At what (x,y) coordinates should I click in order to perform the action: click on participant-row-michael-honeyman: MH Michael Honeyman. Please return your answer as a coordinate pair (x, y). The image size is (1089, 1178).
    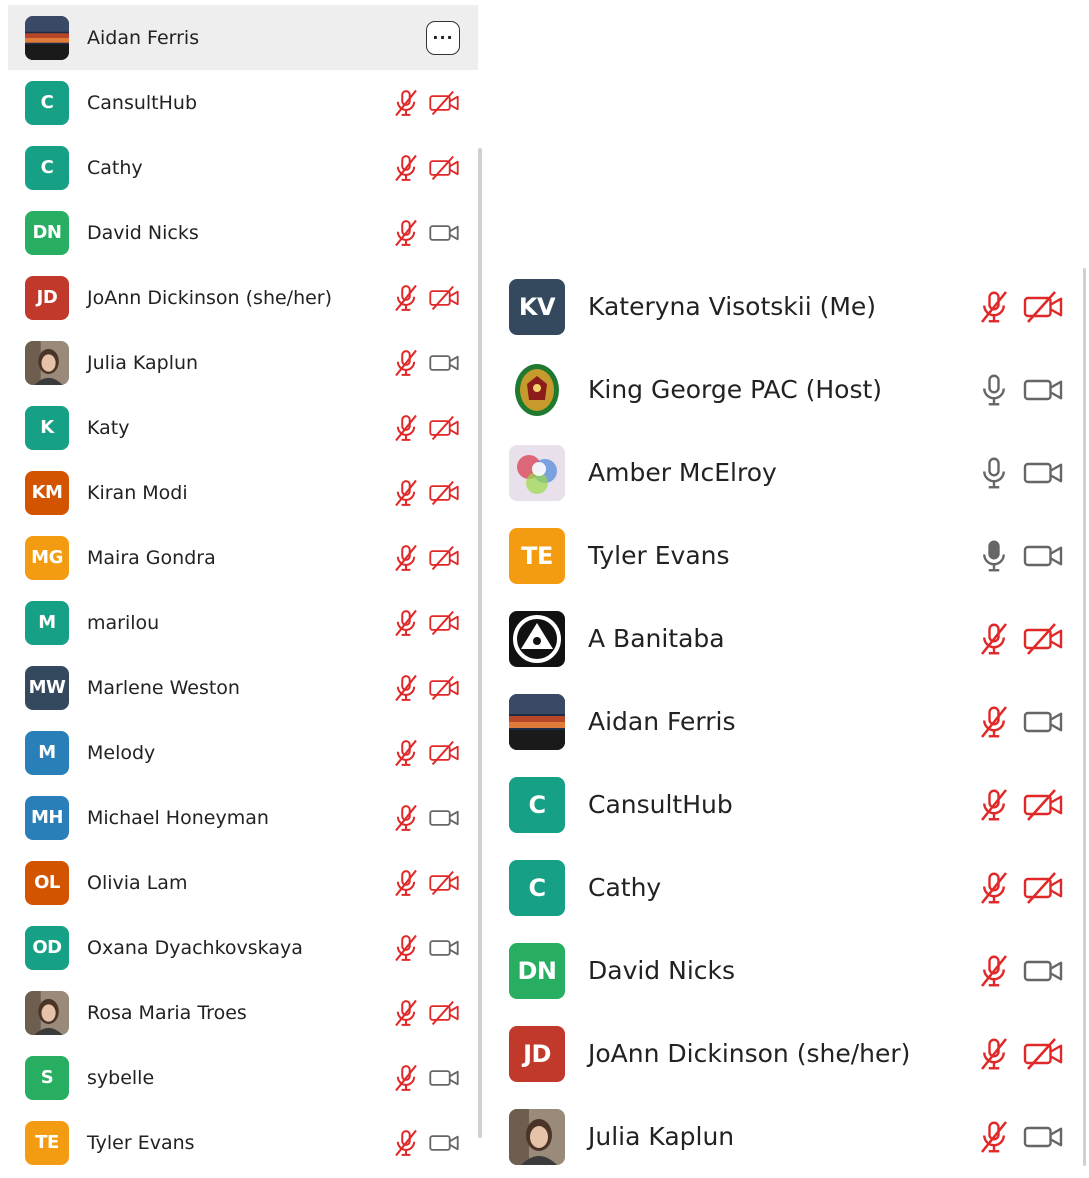
    Looking at the image, I should click on (243, 817).